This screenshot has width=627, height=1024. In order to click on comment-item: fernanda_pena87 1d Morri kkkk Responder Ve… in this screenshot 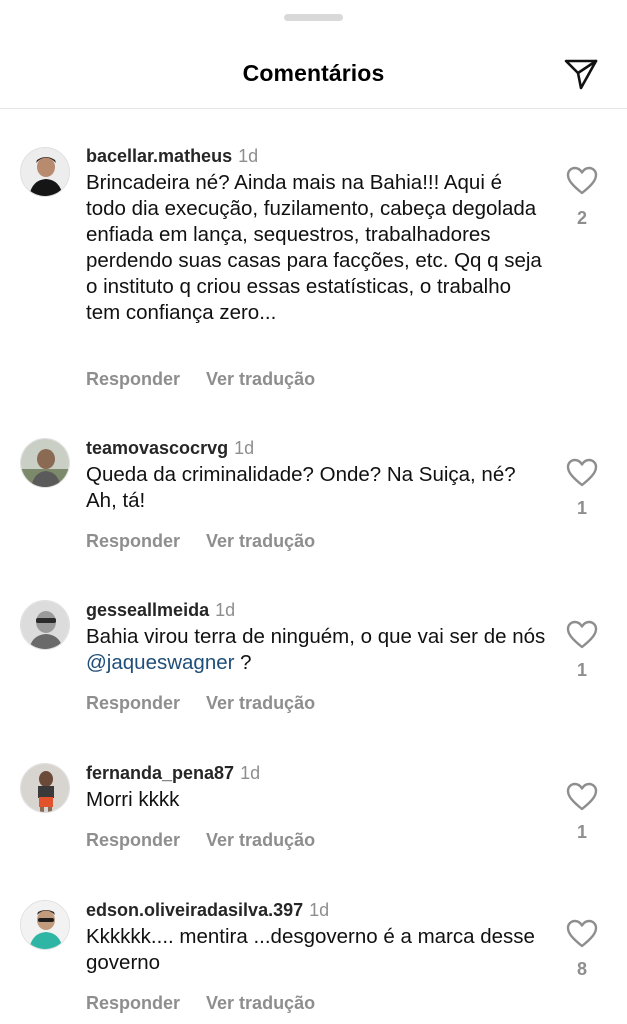, I will do `click(313, 812)`.